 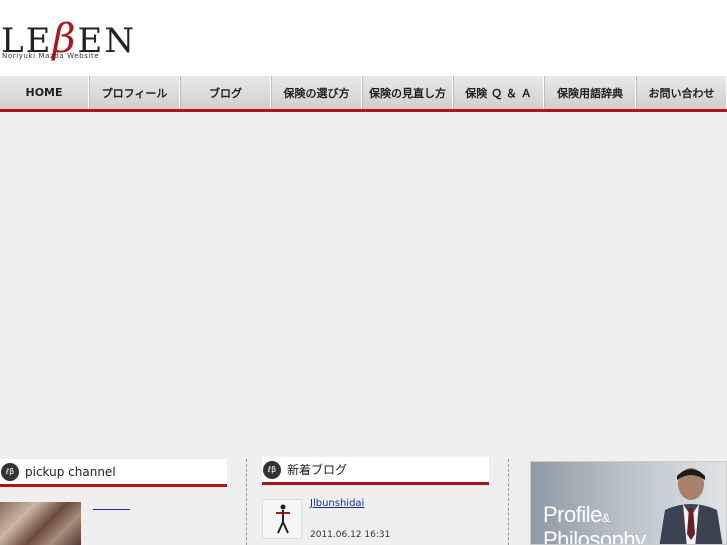 I want to click on nav-how-to-choose: 保険の選び方, so click(x=316, y=92).